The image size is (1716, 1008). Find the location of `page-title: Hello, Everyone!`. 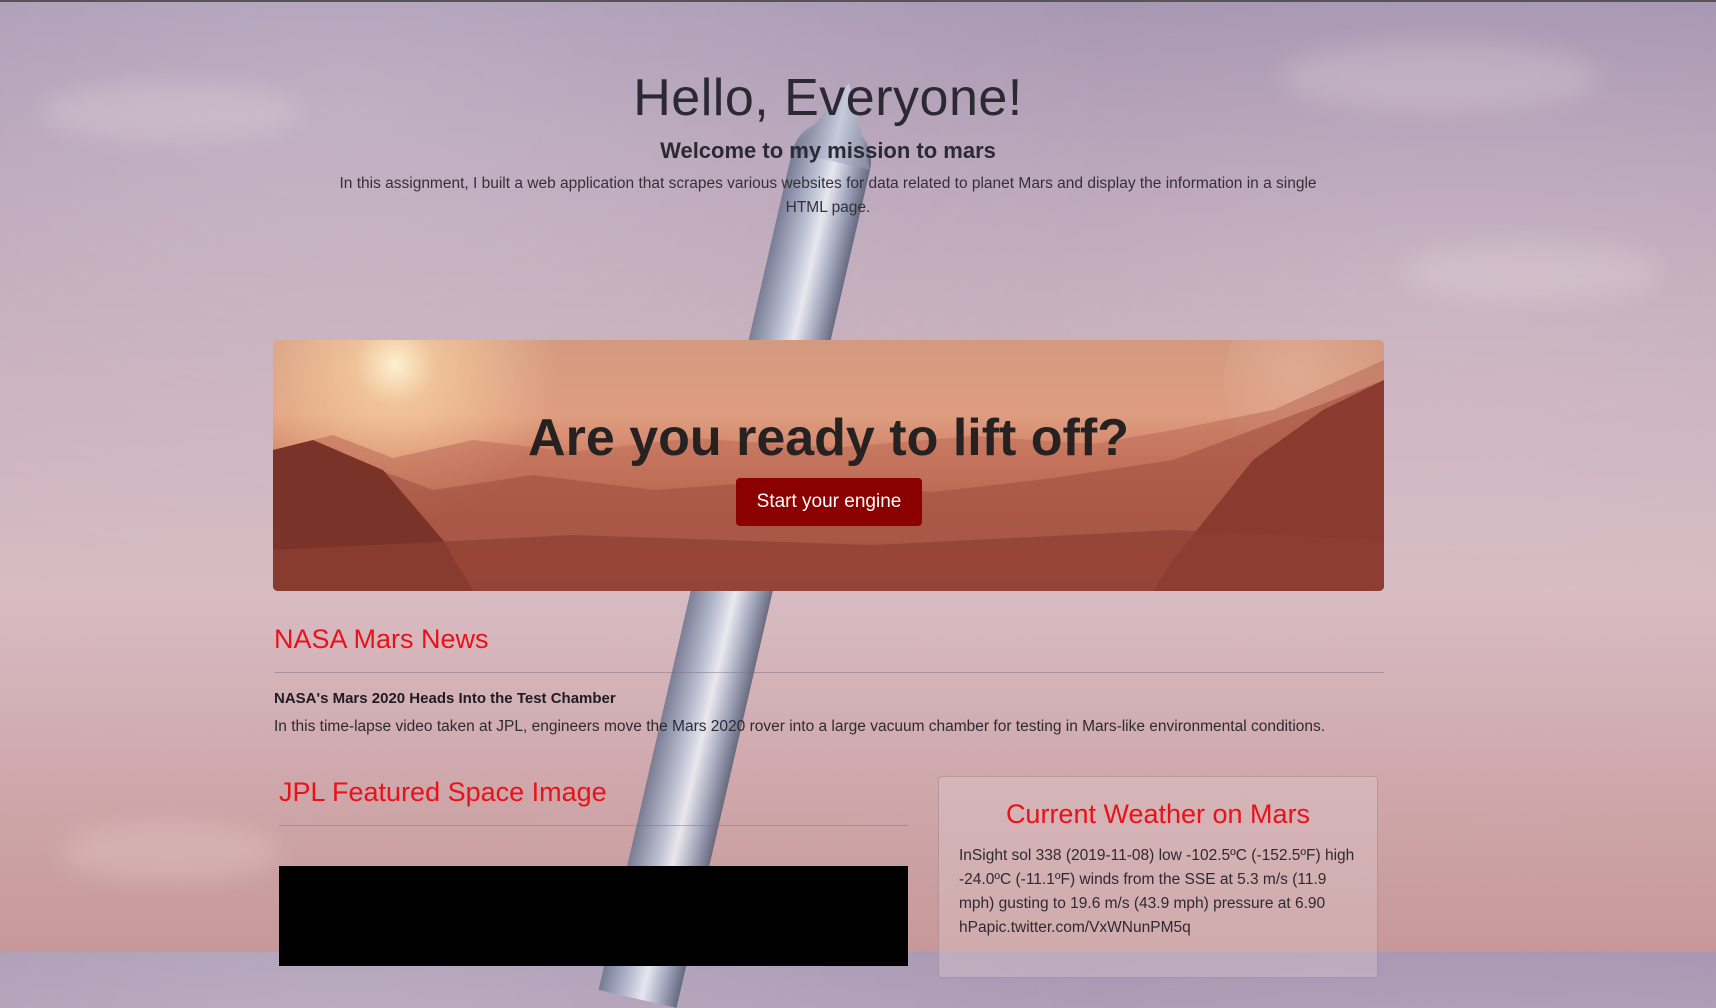

page-title: Hello, Everyone! is located at coordinates (828, 98).